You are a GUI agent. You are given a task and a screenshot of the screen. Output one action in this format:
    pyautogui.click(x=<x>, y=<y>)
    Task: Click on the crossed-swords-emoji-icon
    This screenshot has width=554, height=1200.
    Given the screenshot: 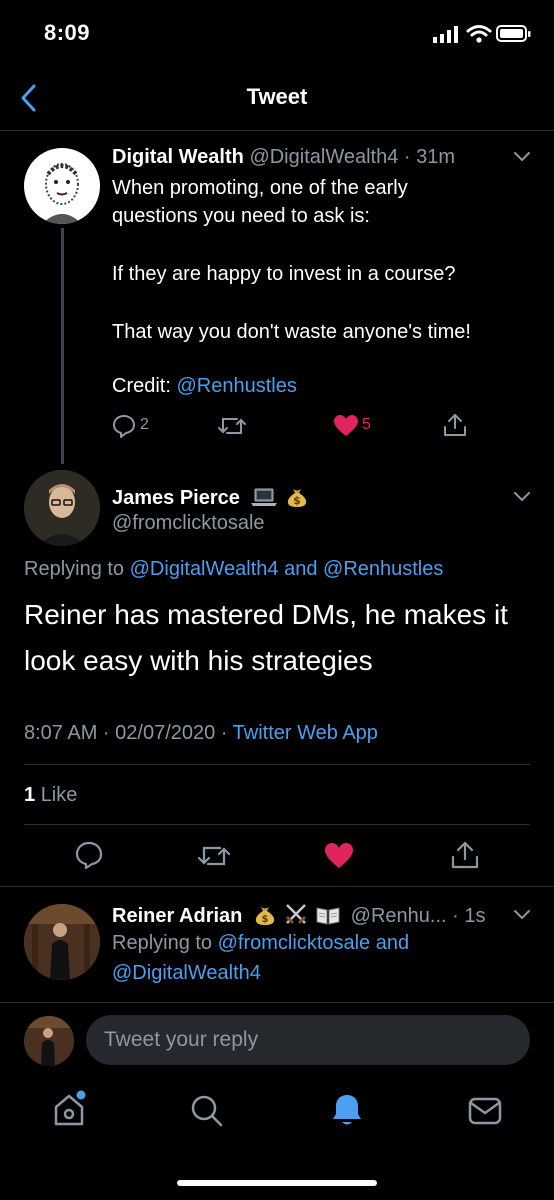 What is the action you would take?
    pyautogui.click(x=295, y=914)
    